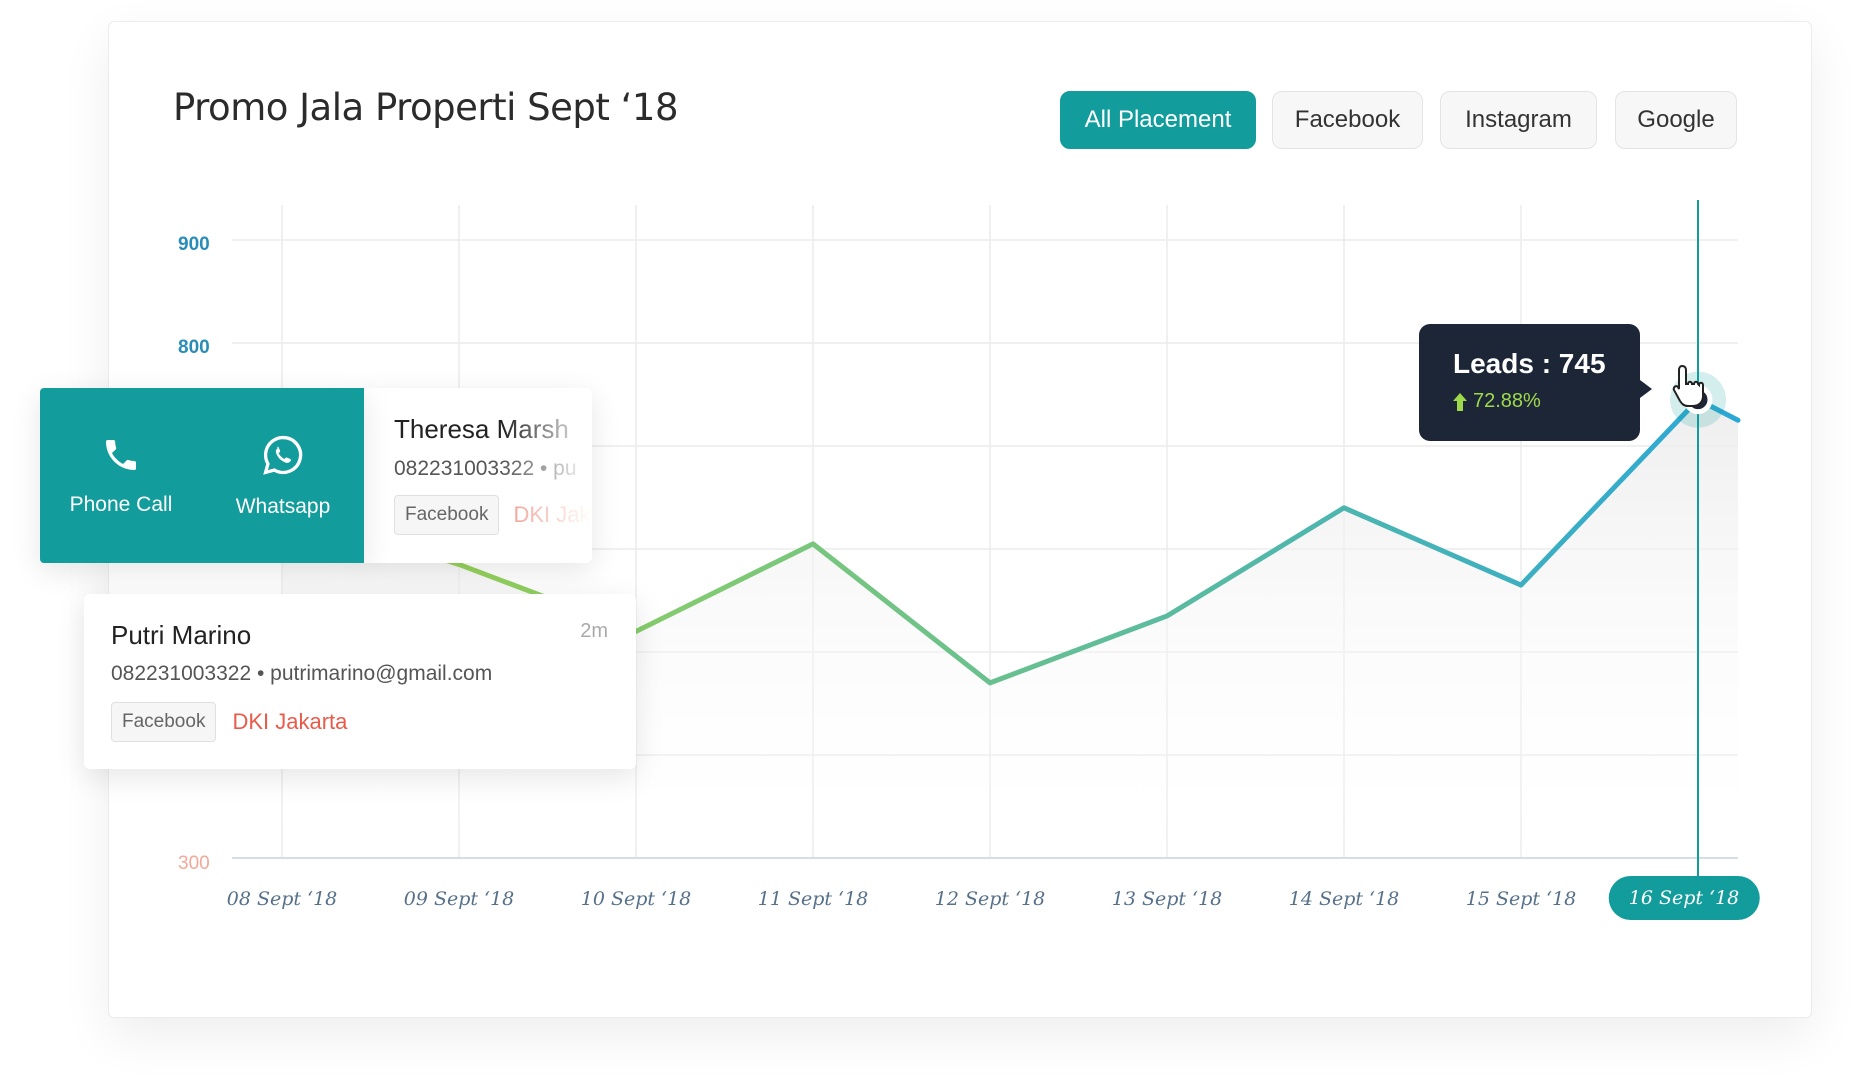 The image size is (1852, 1080). Describe the element at coordinates (194, 244) in the screenshot. I see `y-tick-label: 900` at that location.